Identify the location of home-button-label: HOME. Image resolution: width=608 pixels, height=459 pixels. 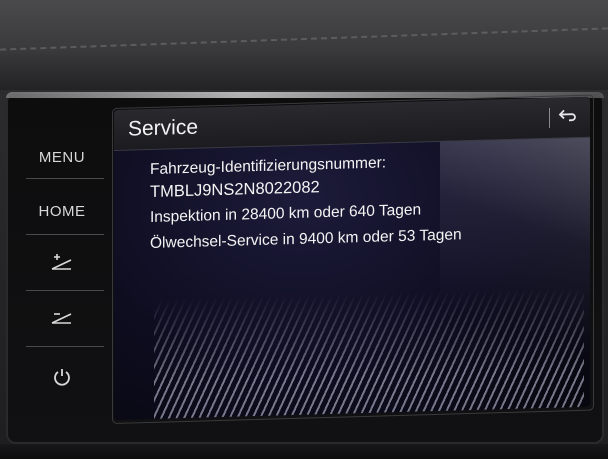
(62, 211).